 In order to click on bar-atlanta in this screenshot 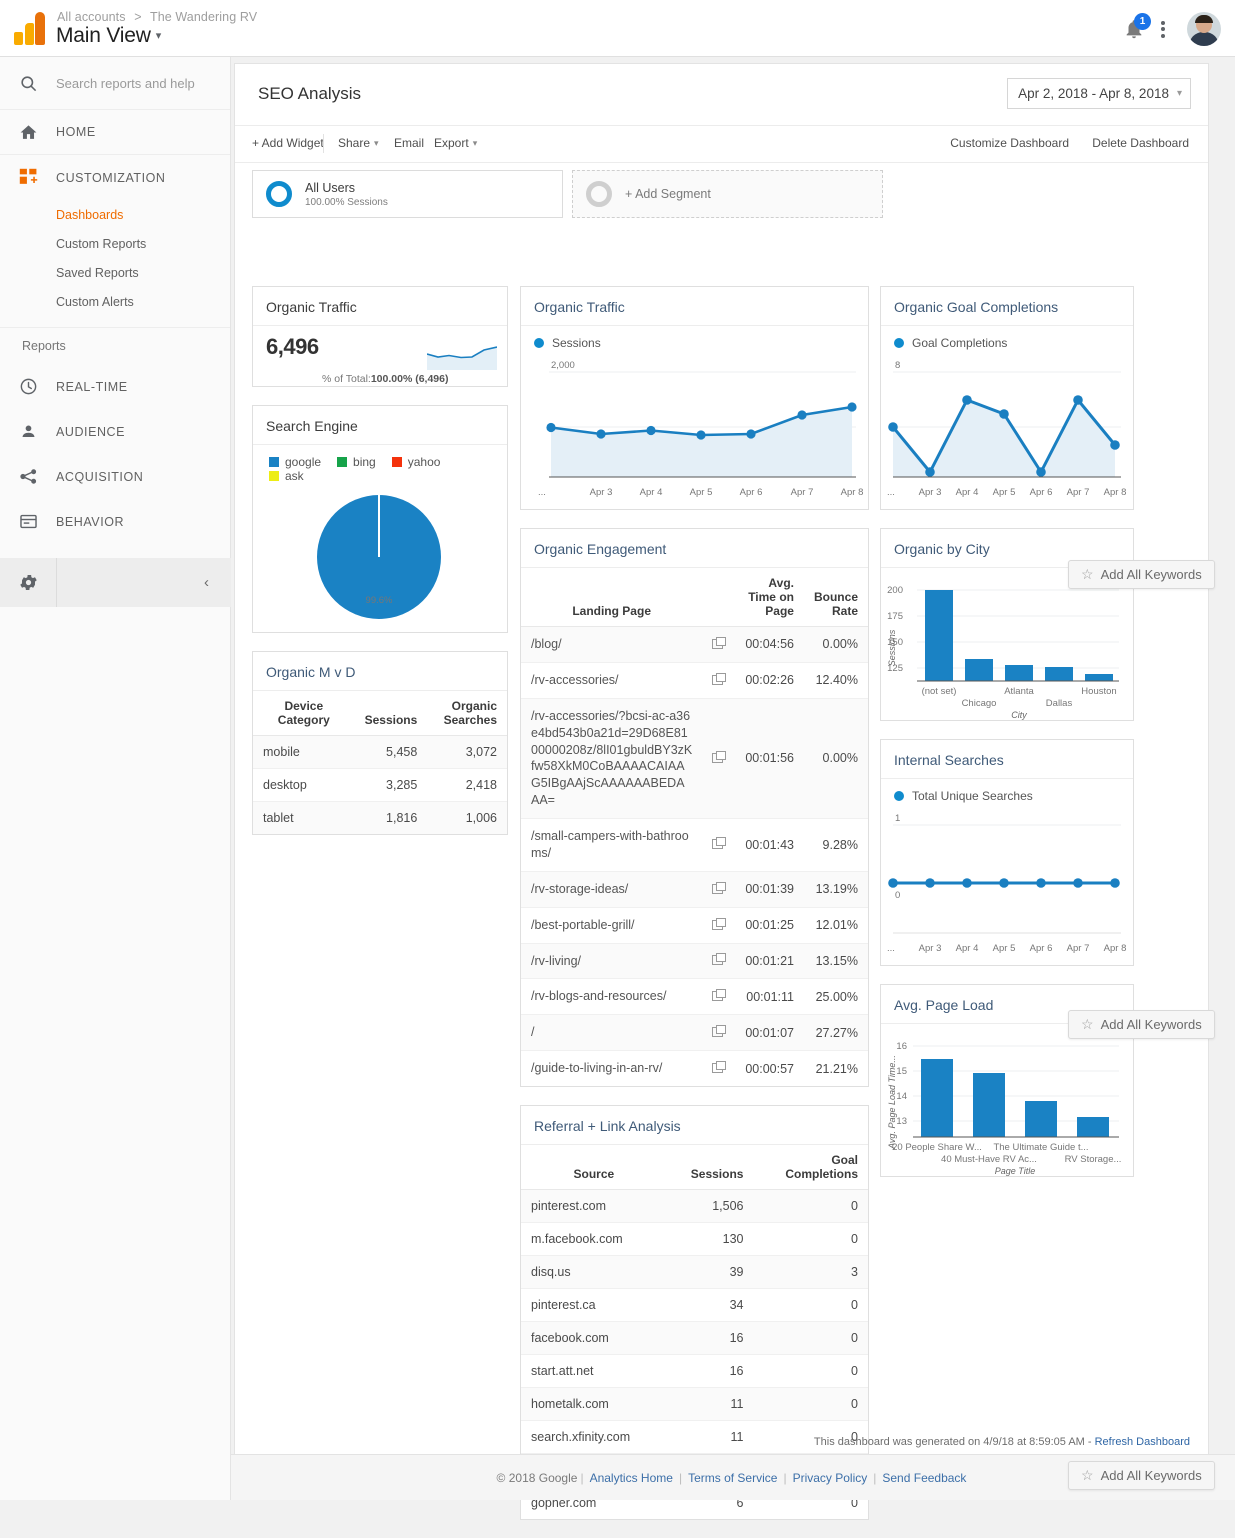, I will do `click(1019, 673)`.